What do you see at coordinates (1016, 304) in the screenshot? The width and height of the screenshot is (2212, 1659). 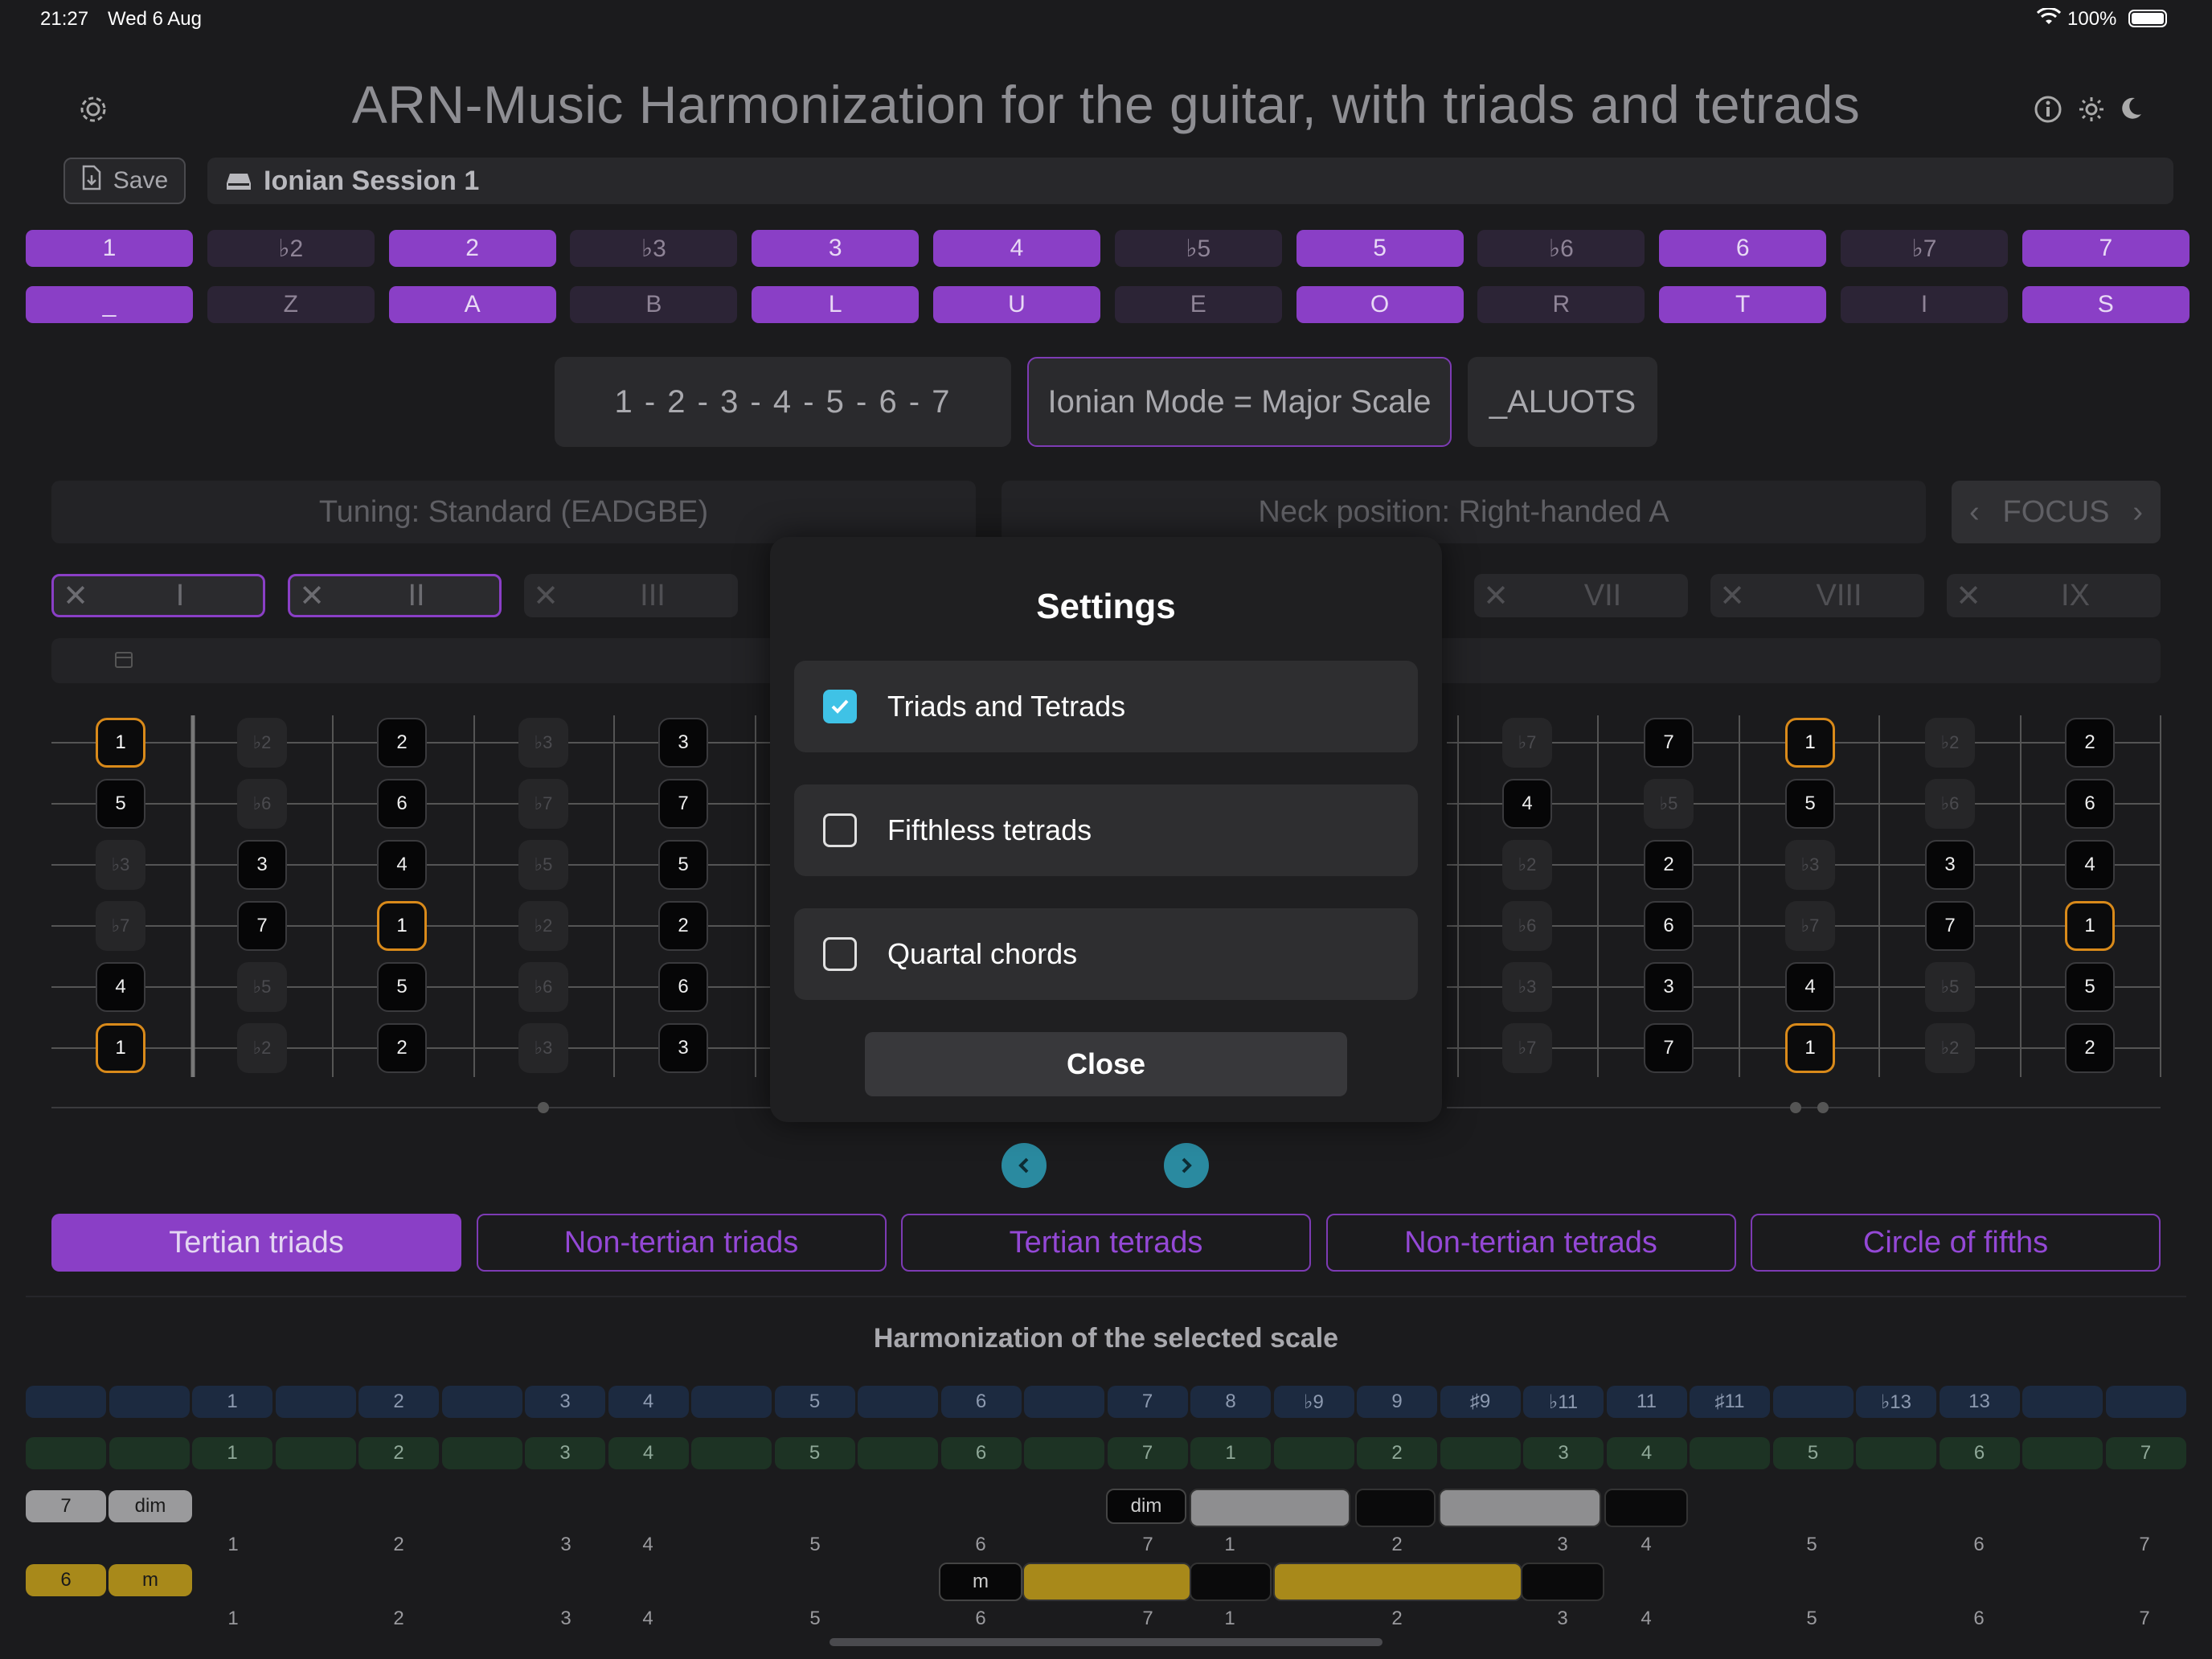 I see `letter-toggle: U` at bounding box center [1016, 304].